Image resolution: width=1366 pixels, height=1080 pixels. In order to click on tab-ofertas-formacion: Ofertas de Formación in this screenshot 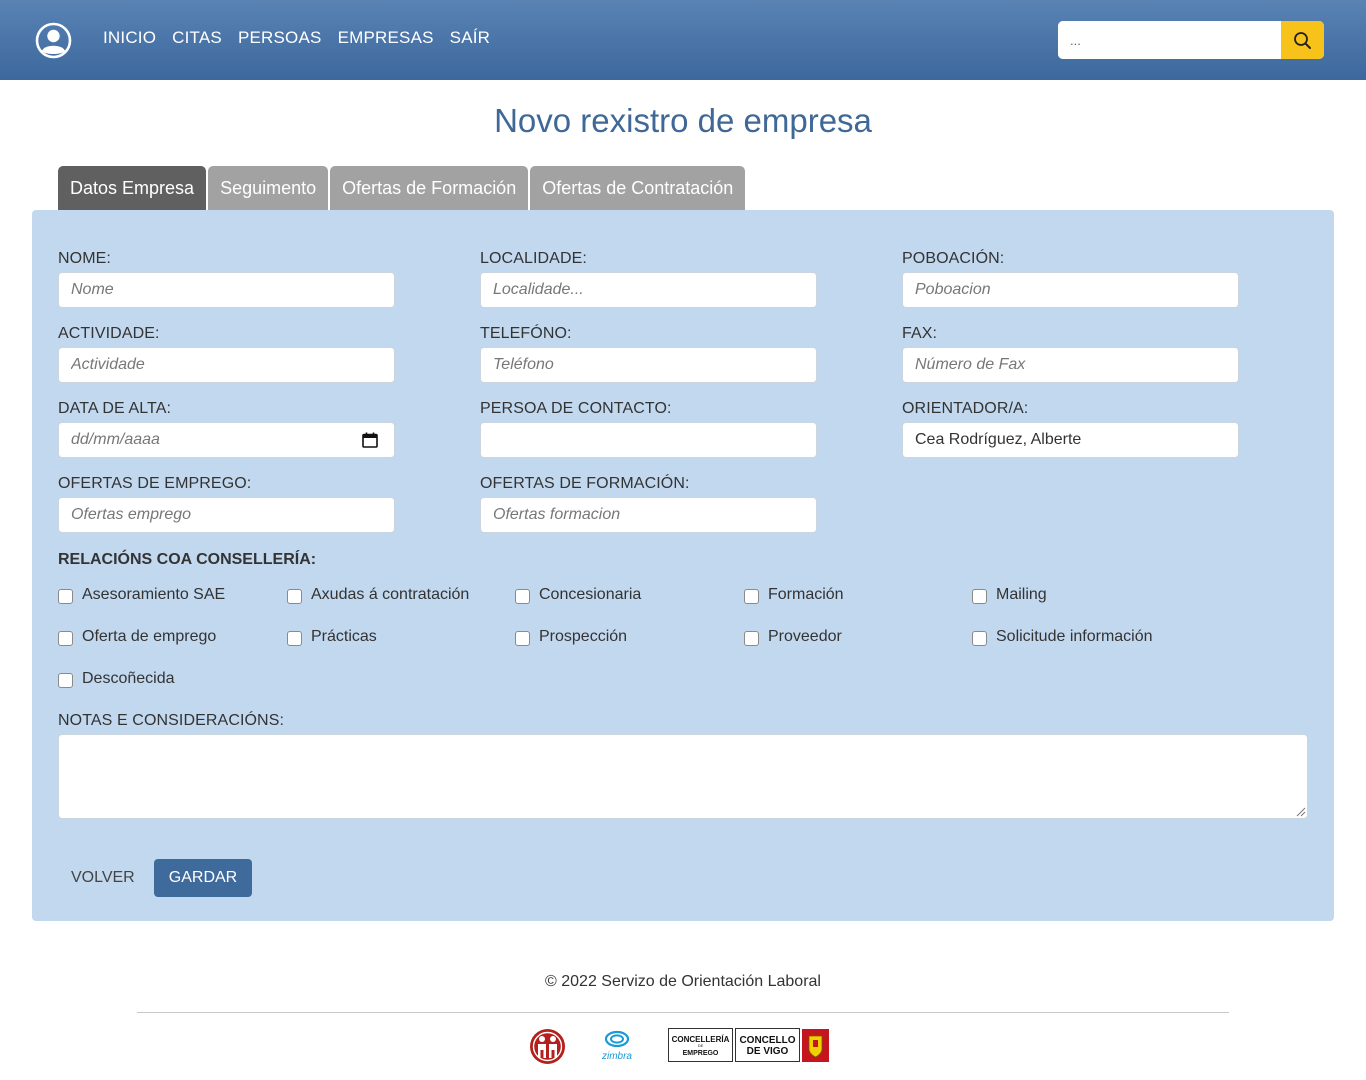, I will do `click(429, 188)`.